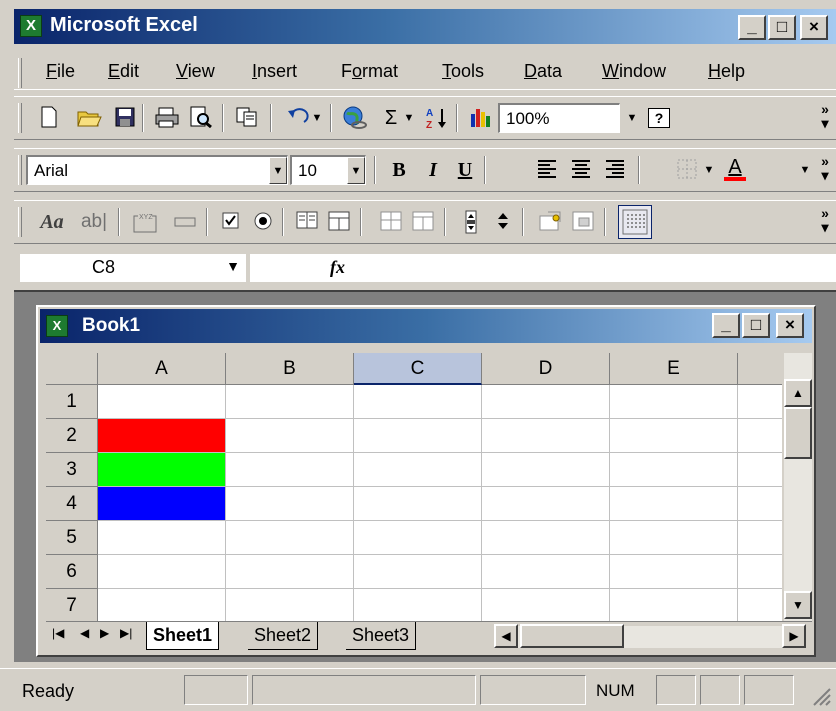 Image resolution: width=836 pixels, height=711 pixels. What do you see at coordinates (162, 605) in the screenshot?
I see `cell-a7` at bounding box center [162, 605].